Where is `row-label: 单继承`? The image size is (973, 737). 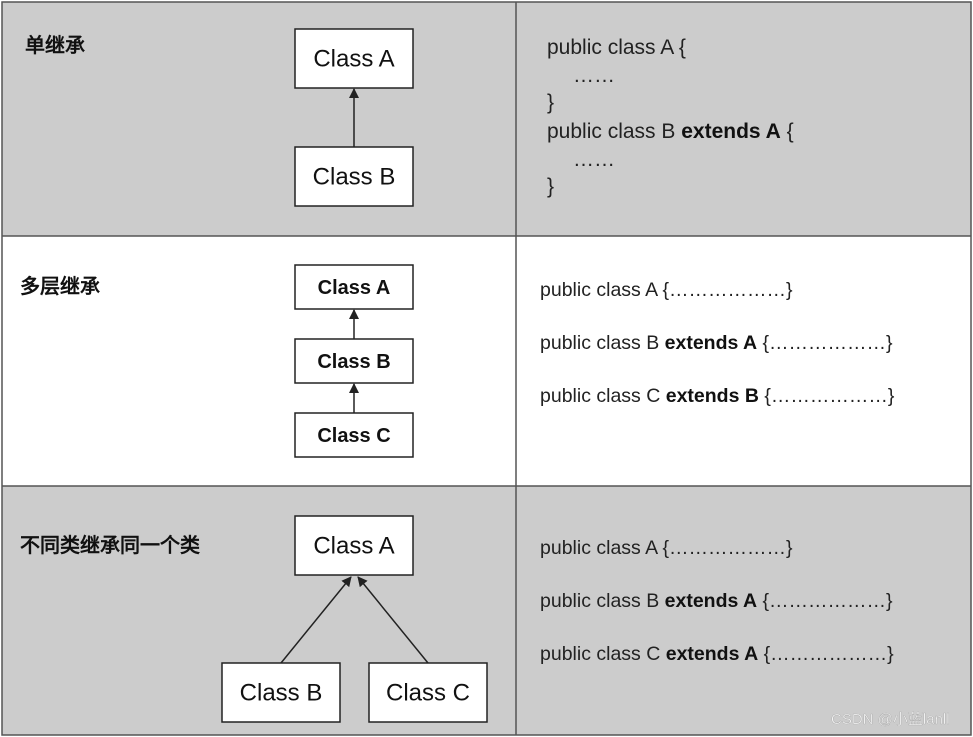 row-label: 单继承 is located at coordinates (55, 45).